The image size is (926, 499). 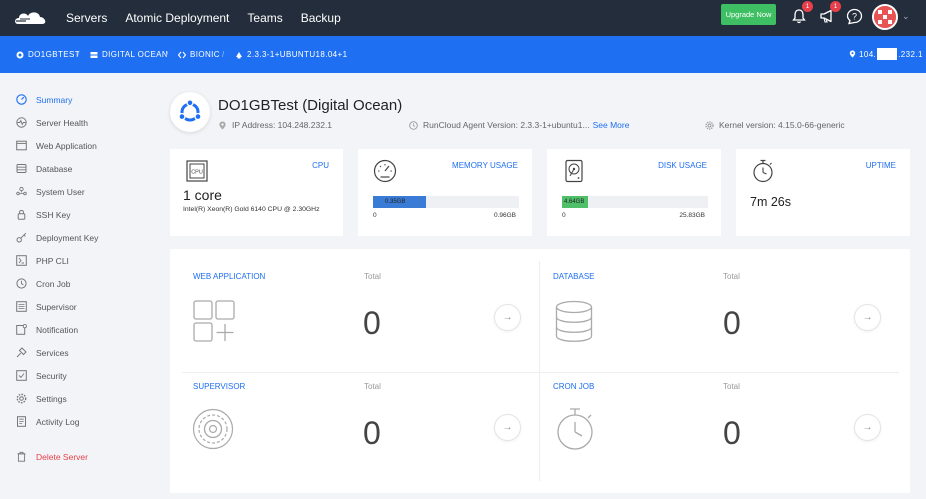 I want to click on clock-icon, so click(x=21, y=283).